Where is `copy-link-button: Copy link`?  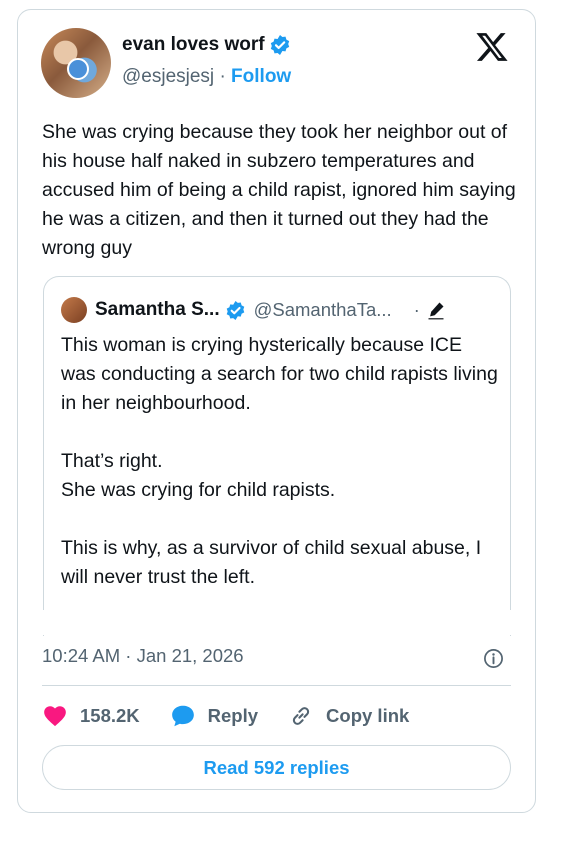
copy-link-button: Copy link is located at coordinates (348, 716).